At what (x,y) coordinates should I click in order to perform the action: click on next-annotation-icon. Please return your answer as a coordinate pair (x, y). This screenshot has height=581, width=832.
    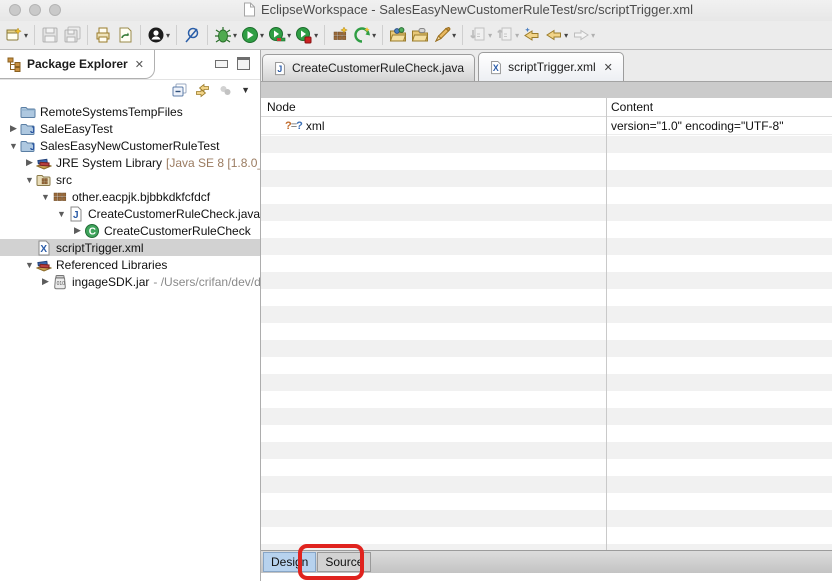
    Looking at the image, I should click on (477, 34).